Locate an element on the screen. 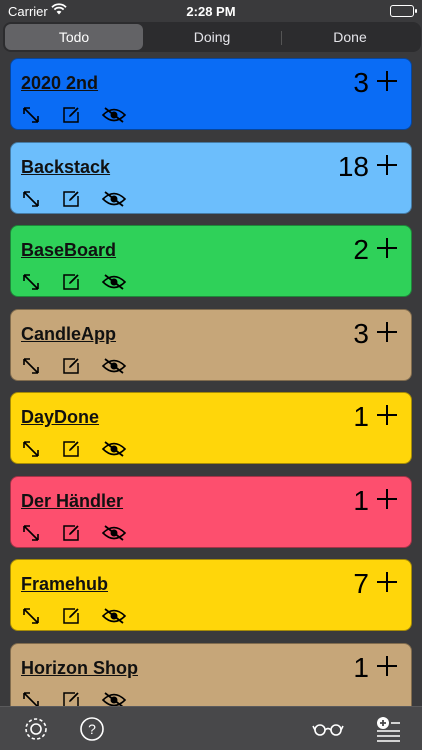  project-card: Horizon Shop 1 is located at coordinates (211, 674).